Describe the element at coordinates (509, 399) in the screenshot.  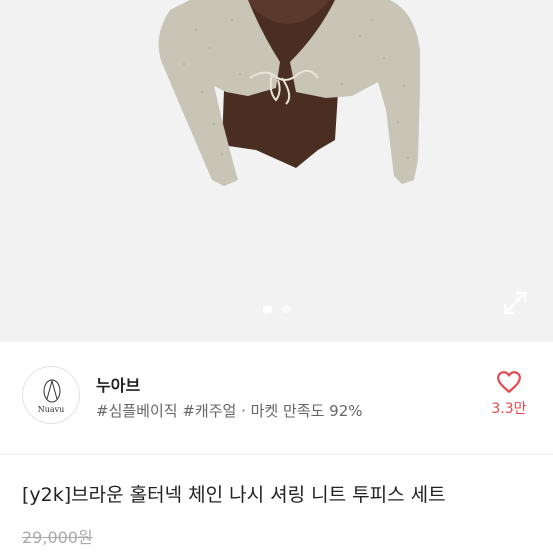
I see `like-button: 3.3만` at that location.